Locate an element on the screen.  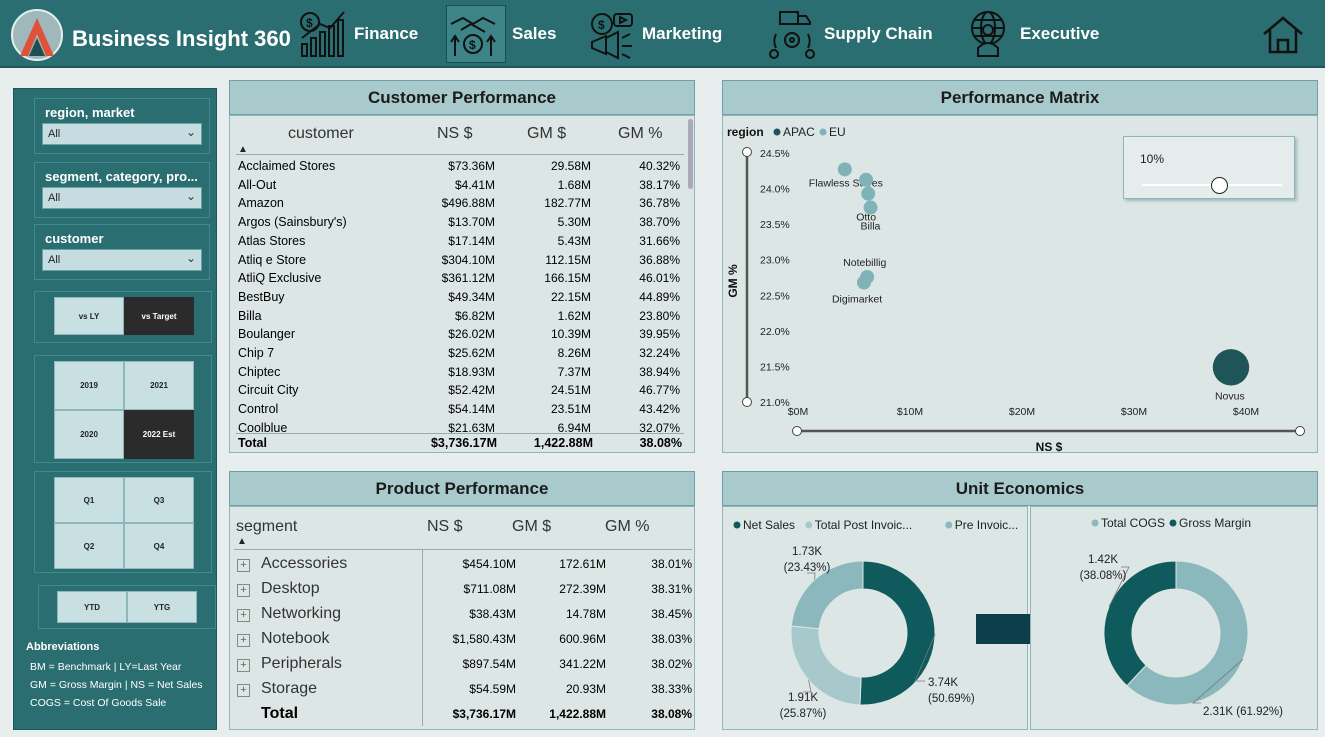
home-icon is located at coordinates (1283, 35).